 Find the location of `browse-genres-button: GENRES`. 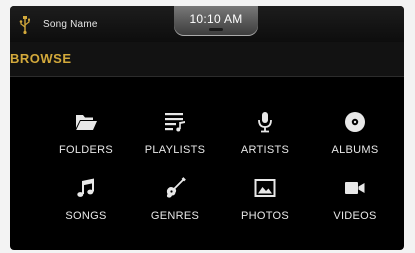

browse-genres-button: GENRES is located at coordinates (175, 206).